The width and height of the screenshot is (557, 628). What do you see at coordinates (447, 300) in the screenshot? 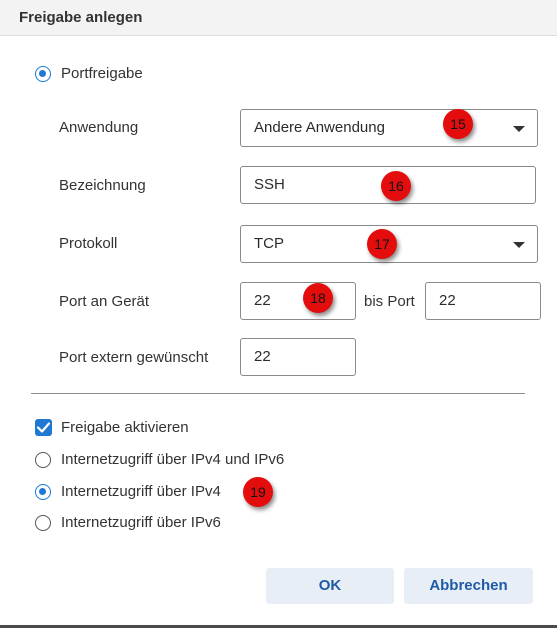
I see `bis-port-input-value: 22` at bounding box center [447, 300].